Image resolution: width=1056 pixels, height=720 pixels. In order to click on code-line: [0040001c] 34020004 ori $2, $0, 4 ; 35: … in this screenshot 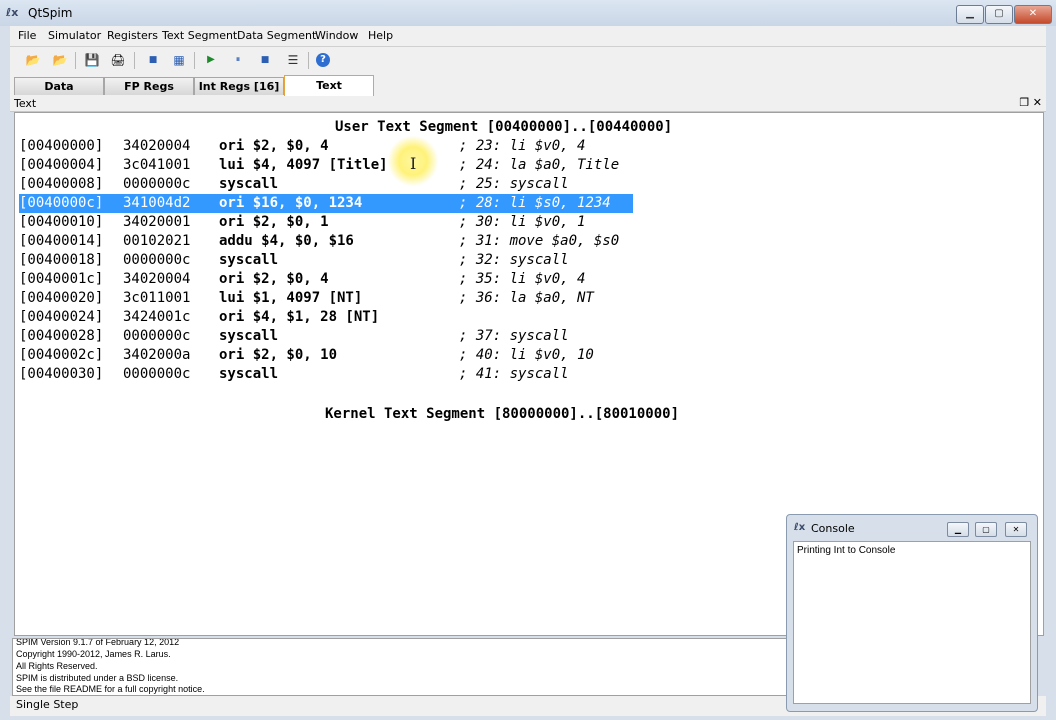, I will do `click(529, 279)`.